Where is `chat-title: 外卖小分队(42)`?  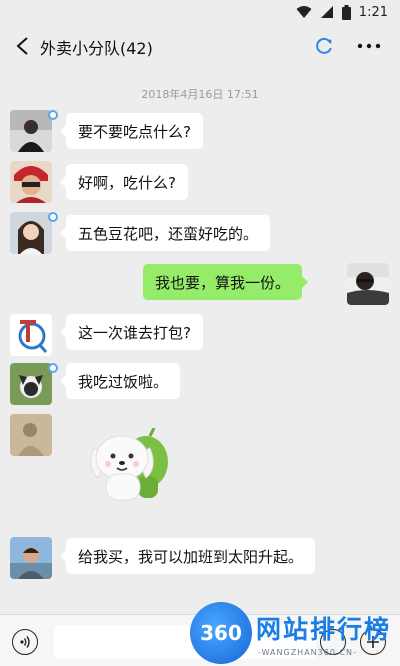 chat-title: 外卖小分队(42) is located at coordinates (96, 48).